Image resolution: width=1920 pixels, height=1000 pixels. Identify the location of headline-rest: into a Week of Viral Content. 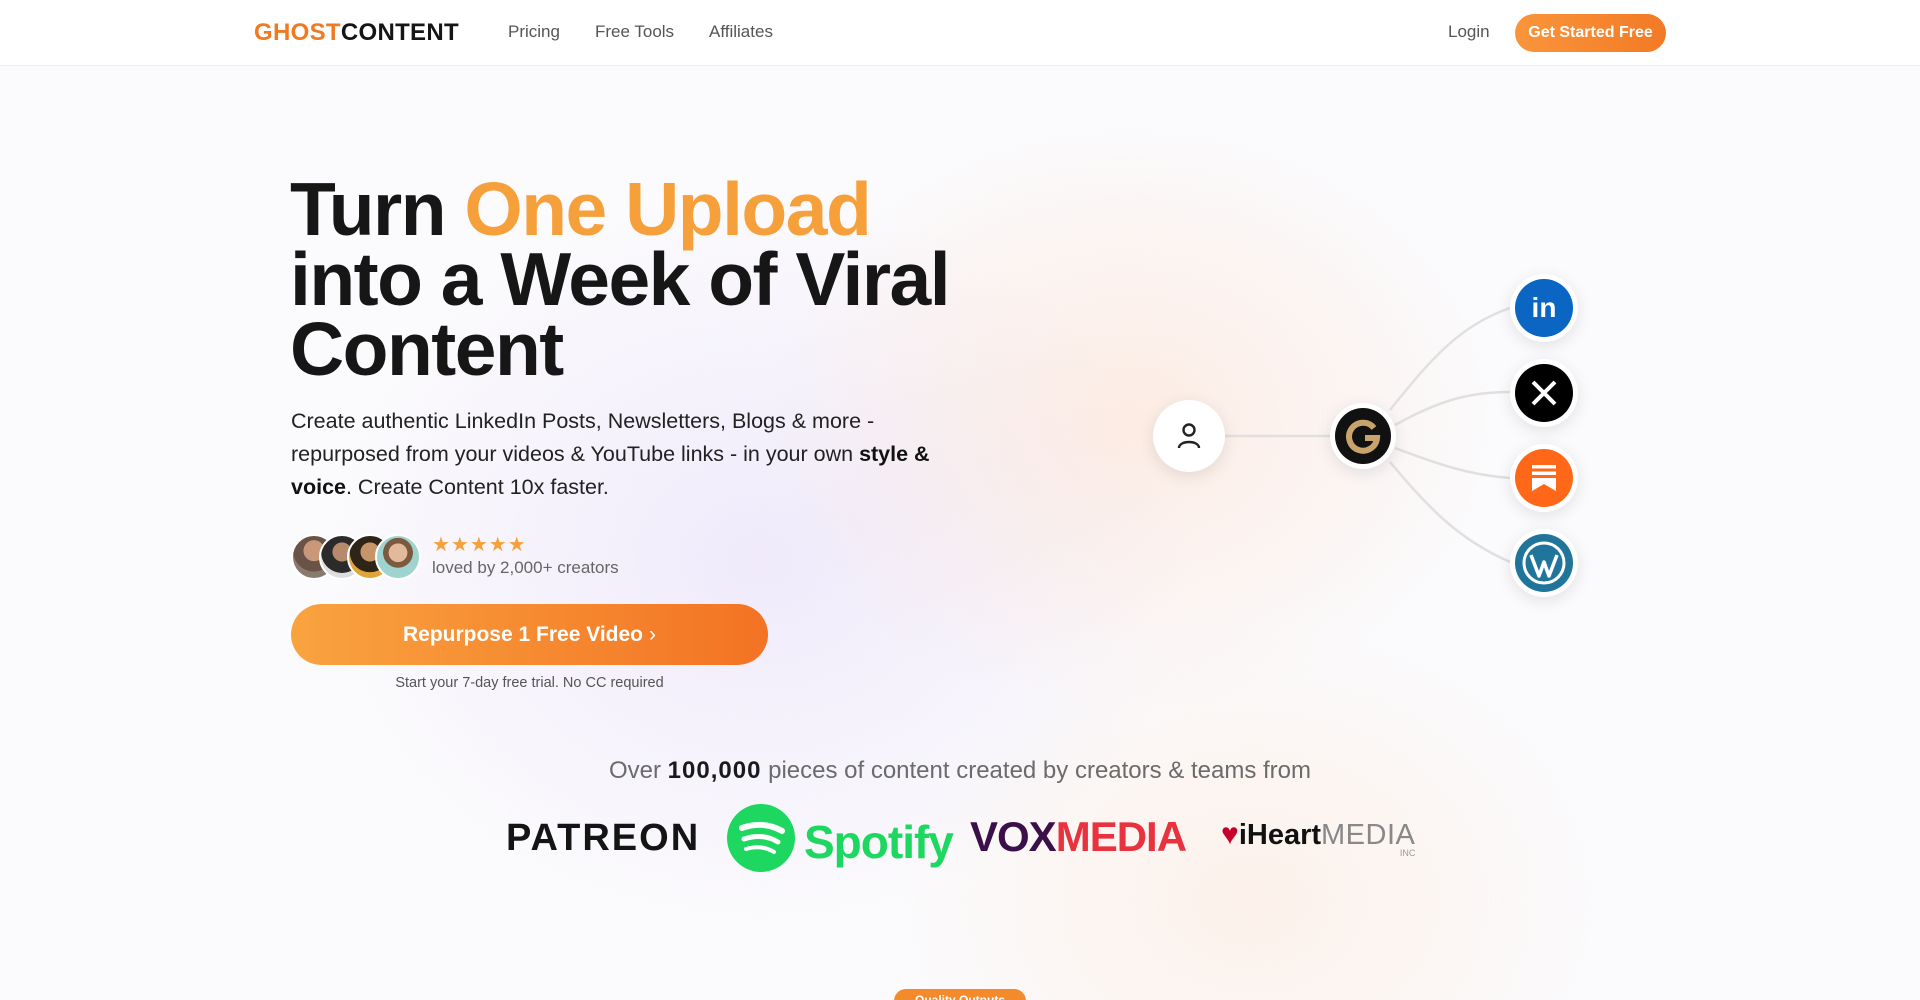
(620, 314).